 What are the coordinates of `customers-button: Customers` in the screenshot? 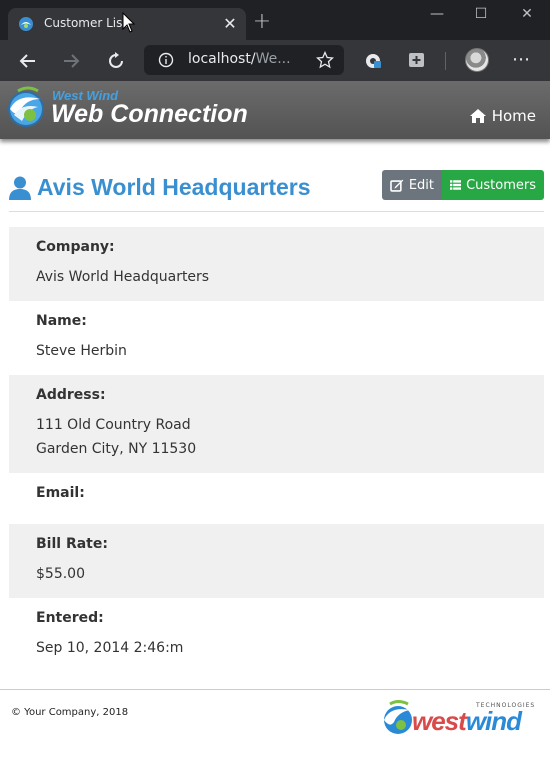 It's located at (493, 185).